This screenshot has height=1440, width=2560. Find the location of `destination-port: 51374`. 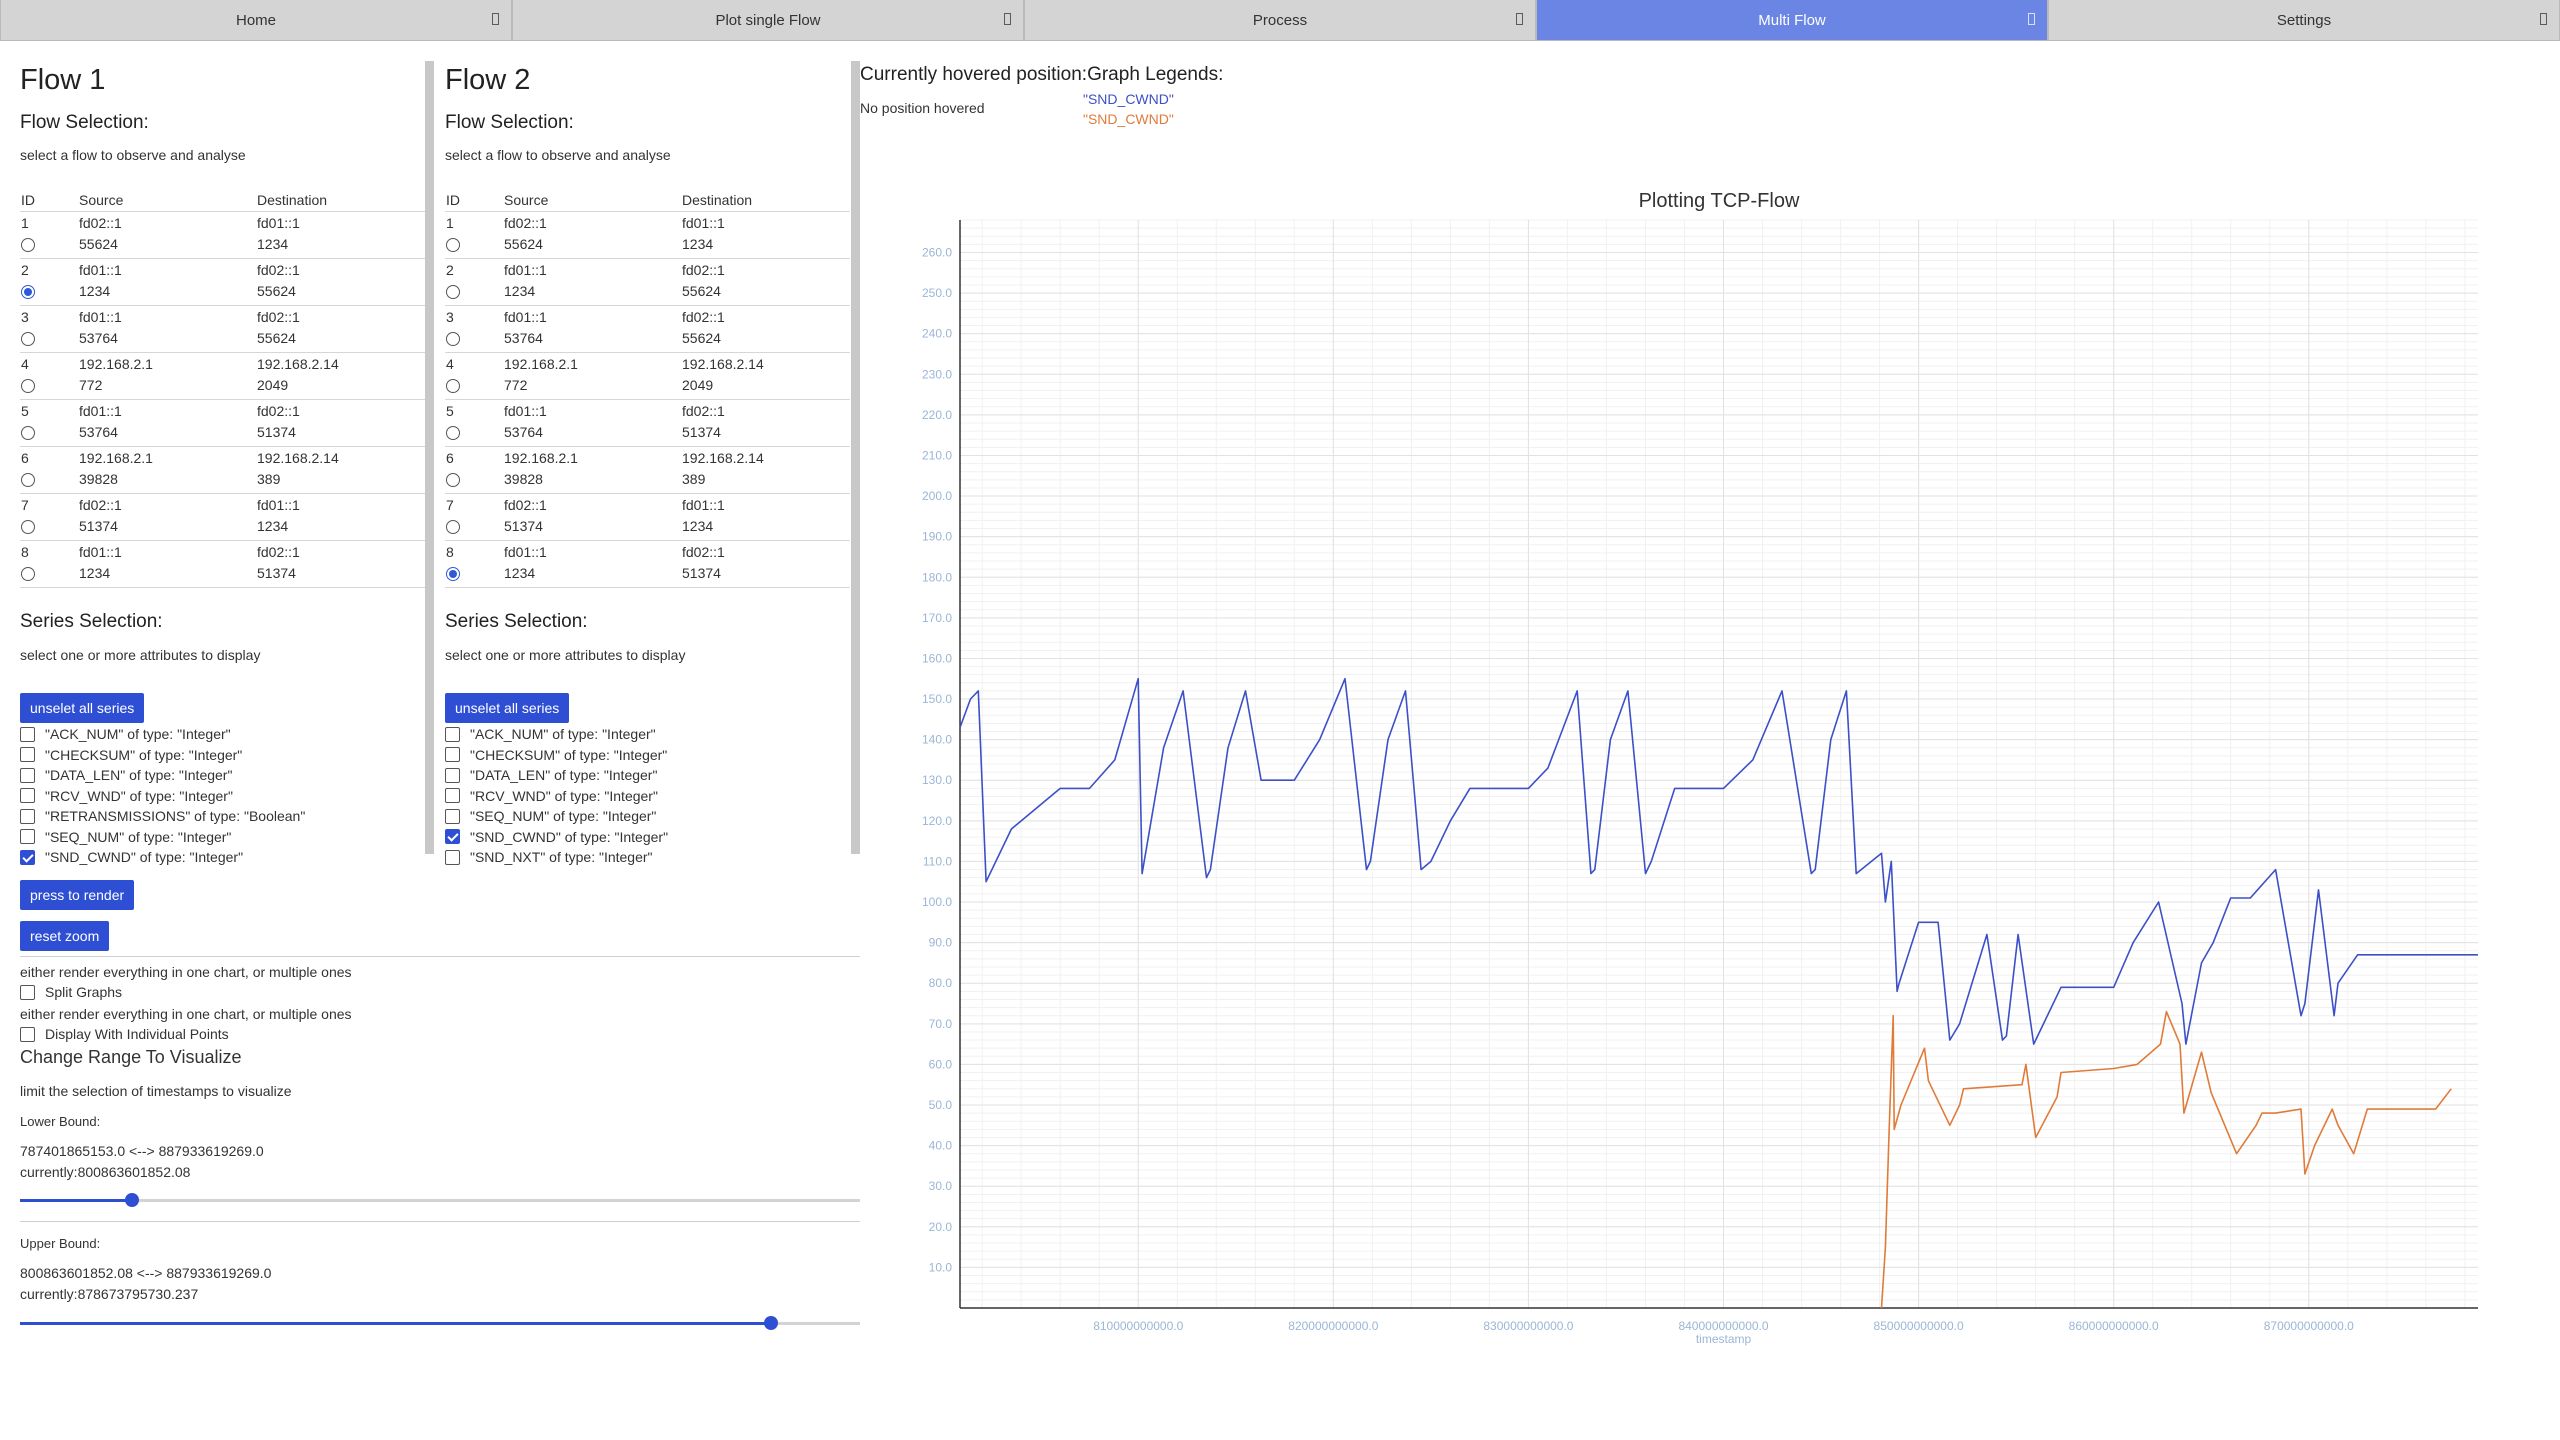

destination-port: 51374 is located at coordinates (701, 432).